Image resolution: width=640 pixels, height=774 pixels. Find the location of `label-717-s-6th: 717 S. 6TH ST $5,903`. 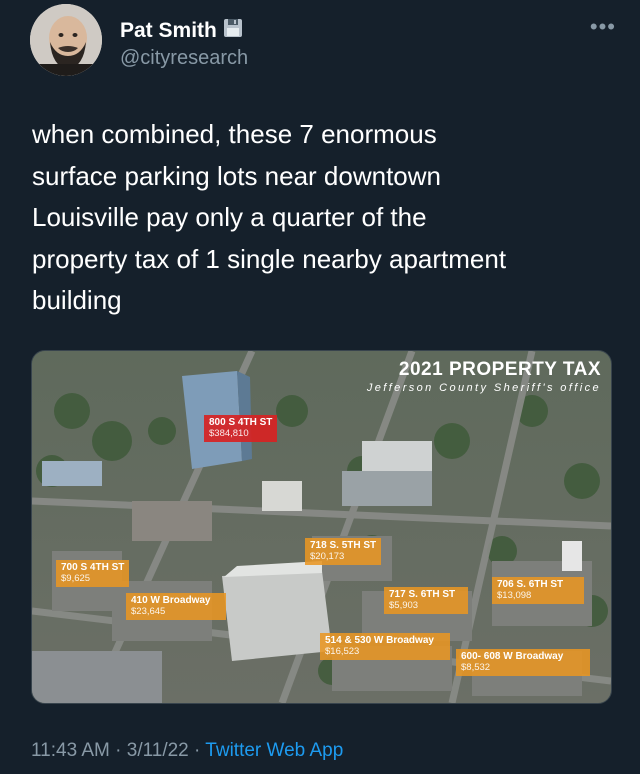

label-717-s-6th: 717 S. 6TH ST $5,903 is located at coordinates (426, 600).